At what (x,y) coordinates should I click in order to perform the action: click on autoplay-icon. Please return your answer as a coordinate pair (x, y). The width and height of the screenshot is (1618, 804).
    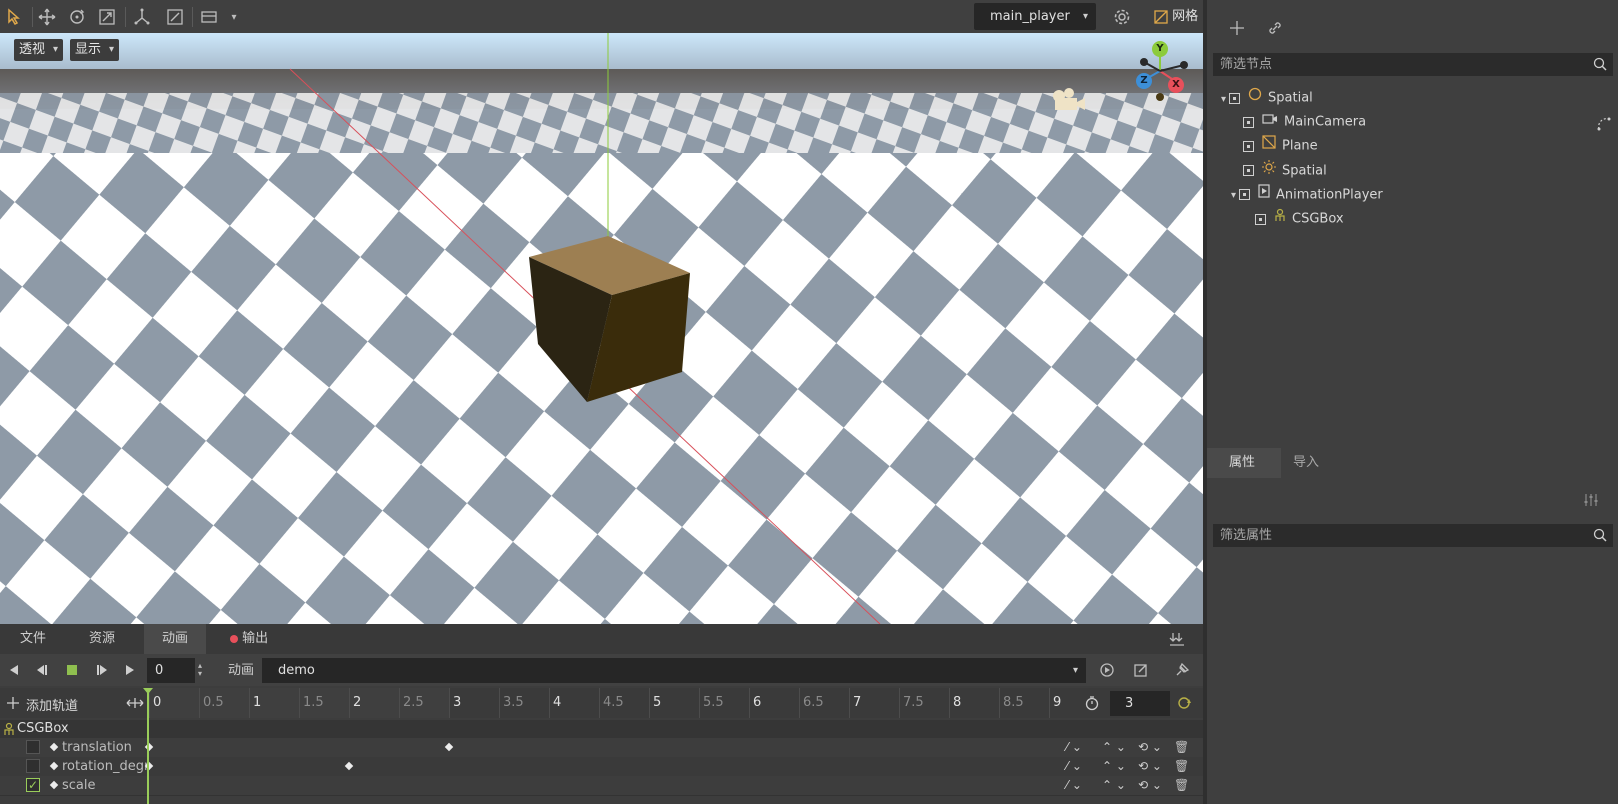
    Looking at the image, I should click on (1107, 670).